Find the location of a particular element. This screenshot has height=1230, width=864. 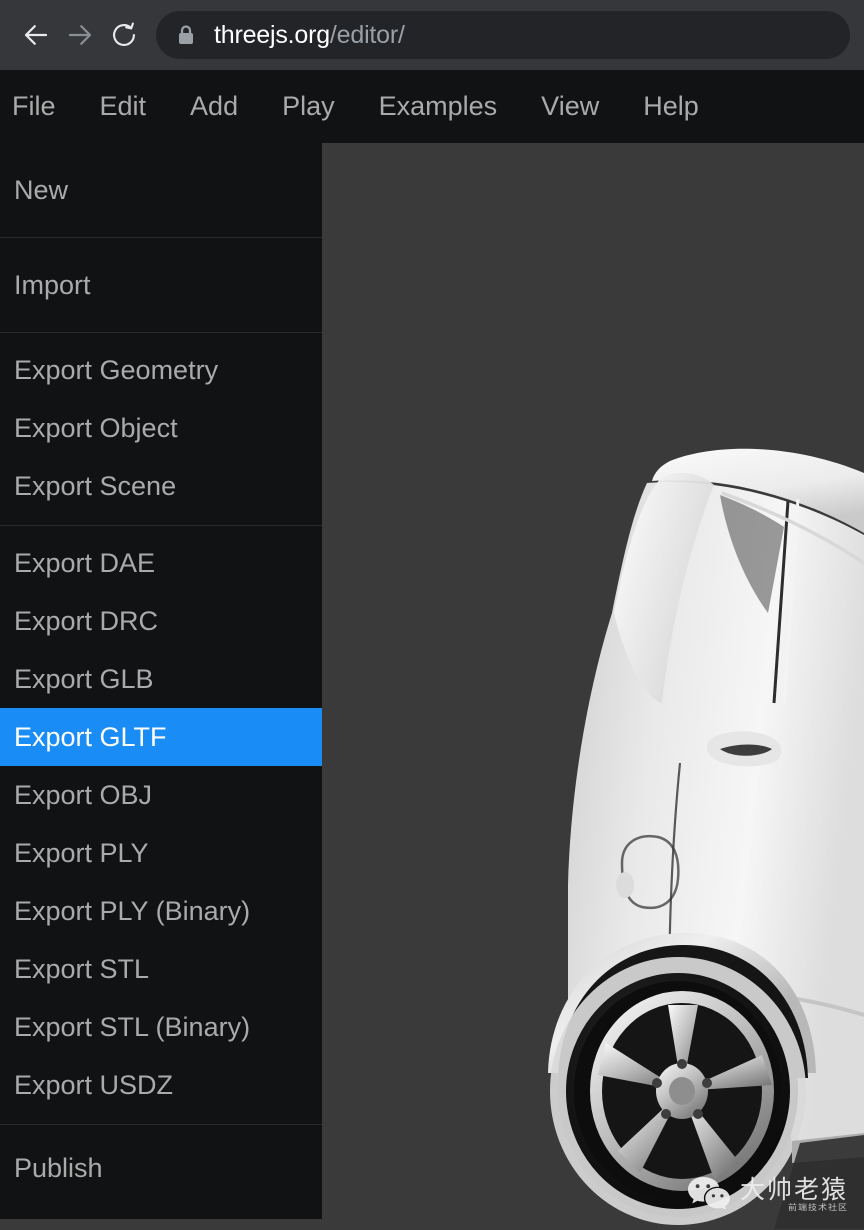

menu-item-export-gltf: Export GLTF is located at coordinates (161, 737).